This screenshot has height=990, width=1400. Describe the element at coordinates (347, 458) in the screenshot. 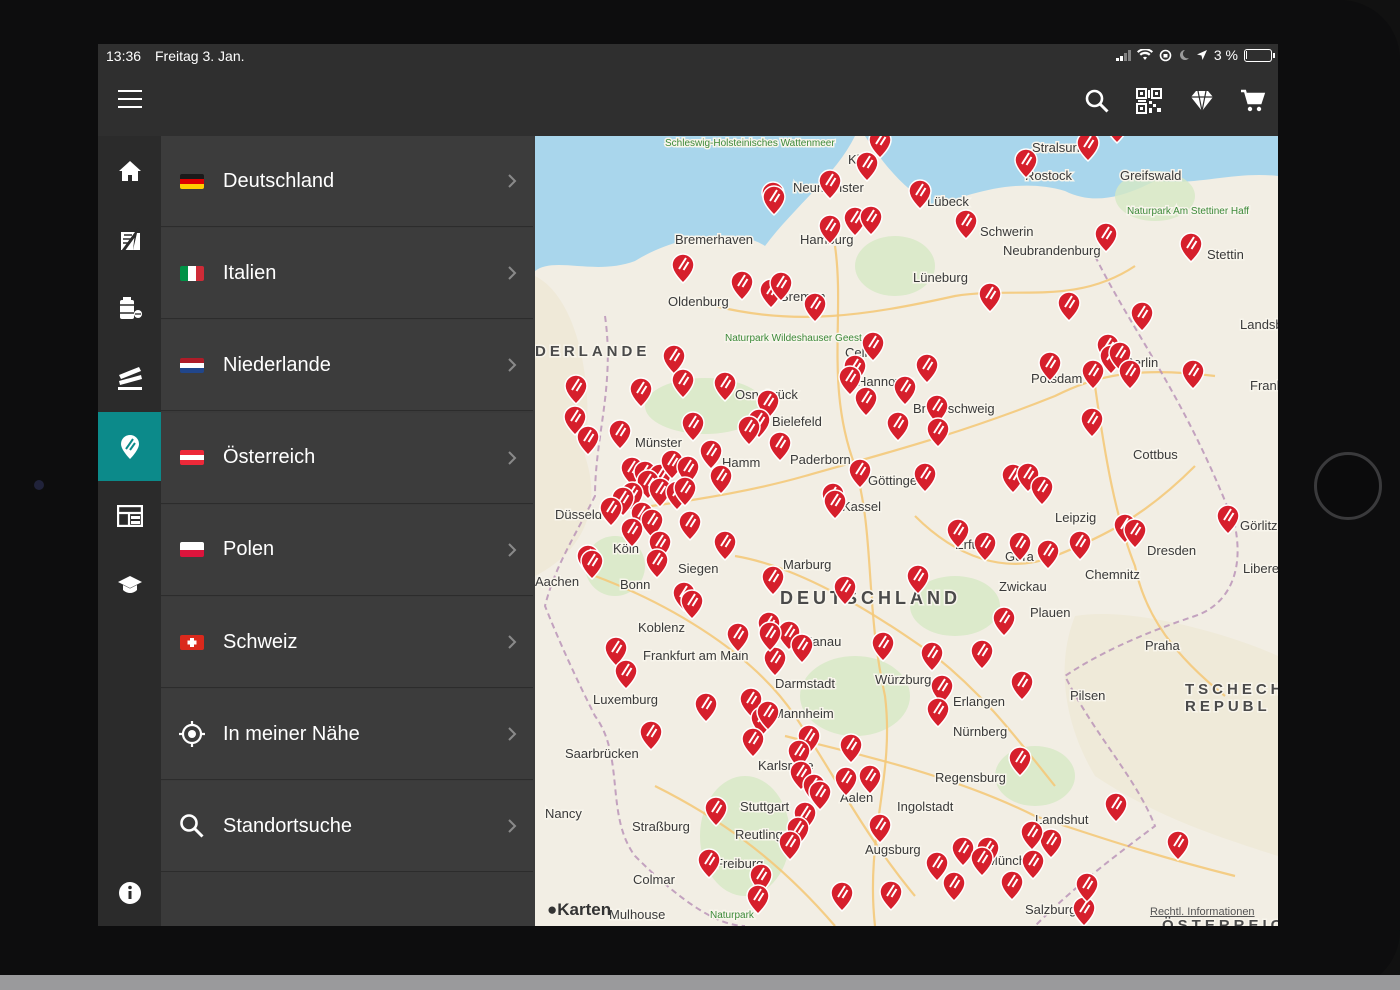

I see `list-item: Österreich` at that location.